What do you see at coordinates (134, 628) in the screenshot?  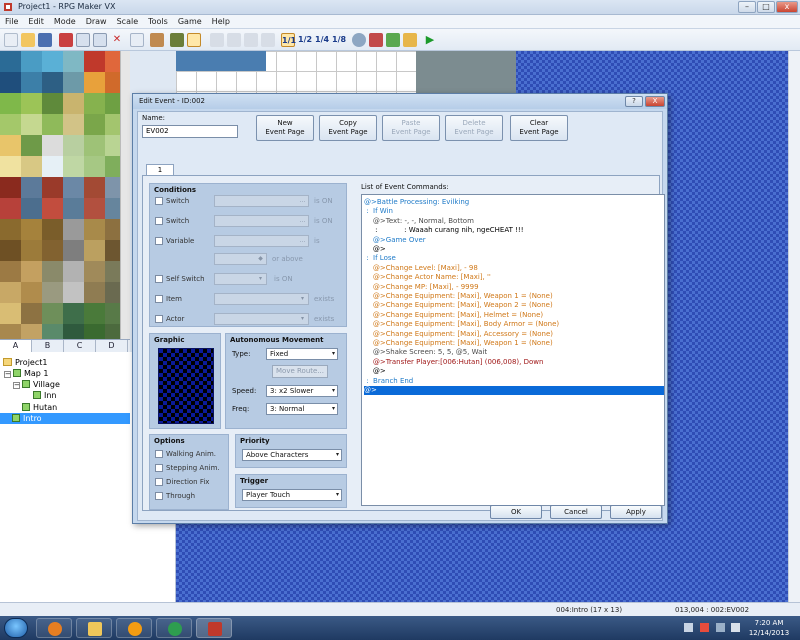 I see `taskbar-media` at bounding box center [134, 628].